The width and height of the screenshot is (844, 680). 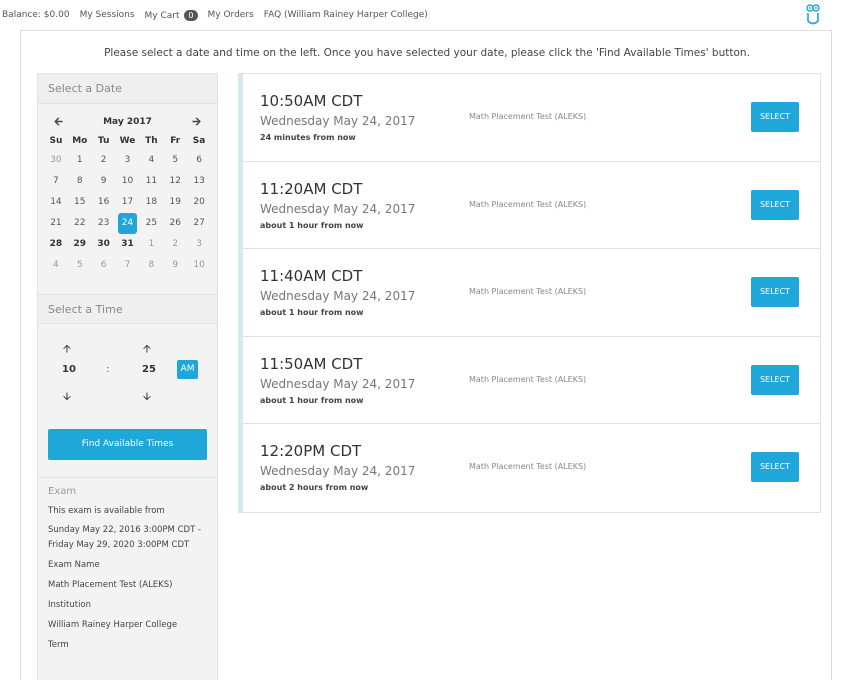 What do you see at coordinates (199, 223) in the screenshot?
I see `calendar-day: 27` at bounding box center [199, 223].